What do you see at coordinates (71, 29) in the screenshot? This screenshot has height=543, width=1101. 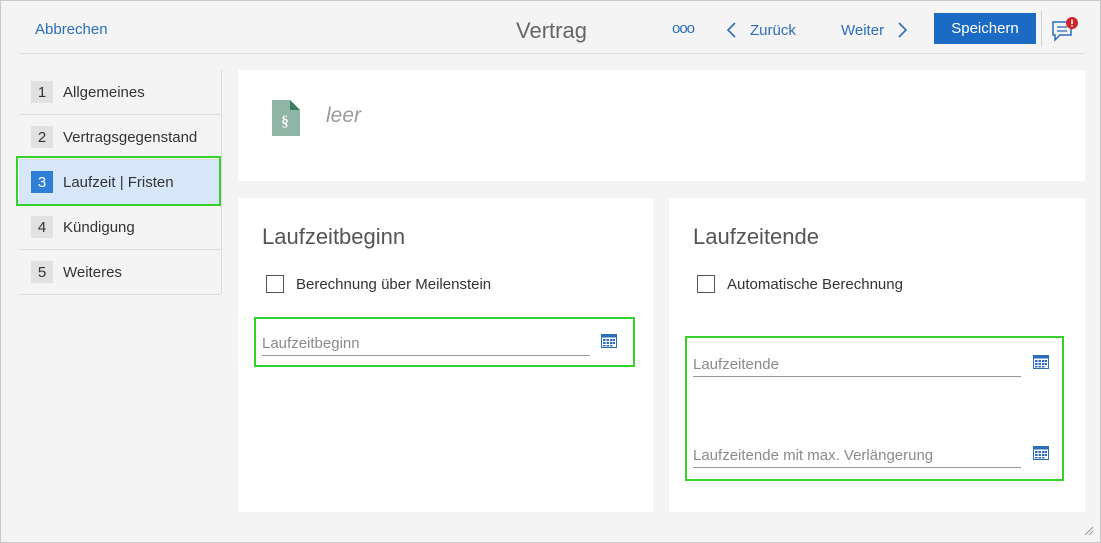 I see `cancel-link: Abbrechen` at bounding box center [71, 29].